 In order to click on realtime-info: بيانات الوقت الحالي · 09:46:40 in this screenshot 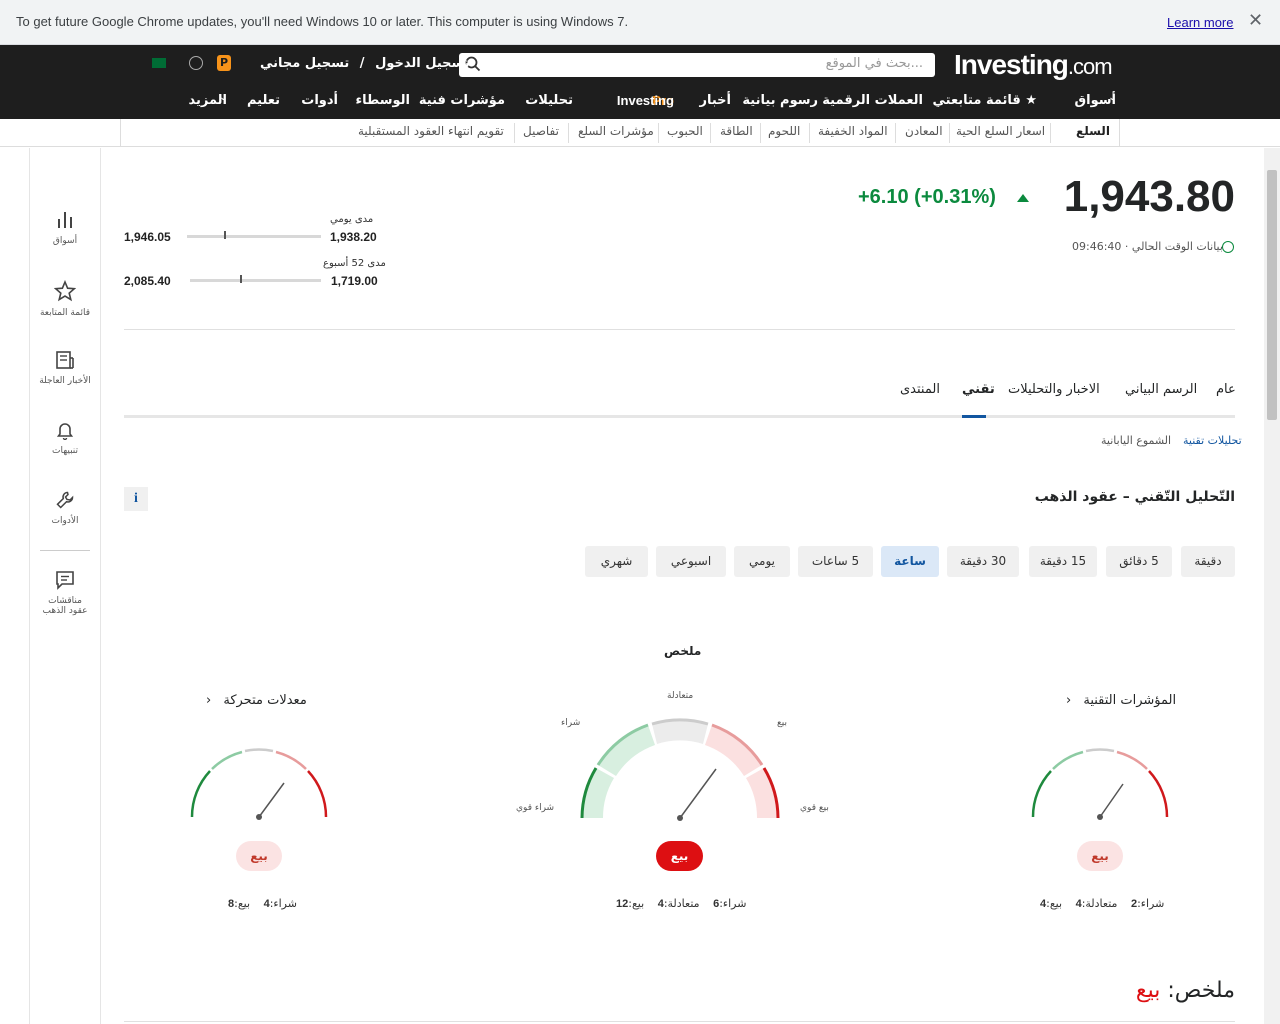, I will do `click(1147, 246)`.